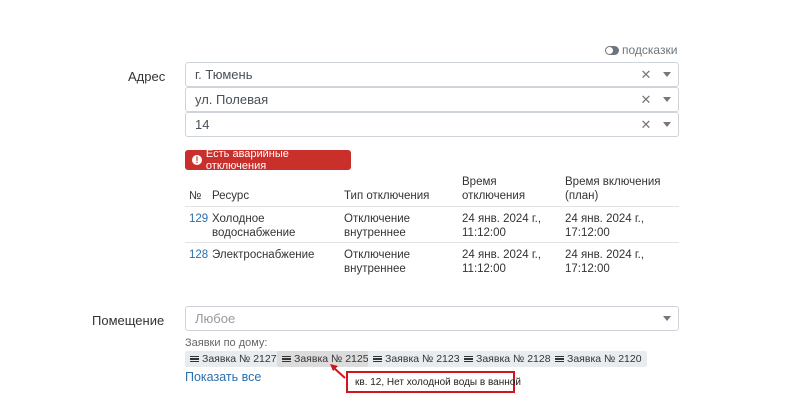  I want to click on col-num: №, so click(195, 196).